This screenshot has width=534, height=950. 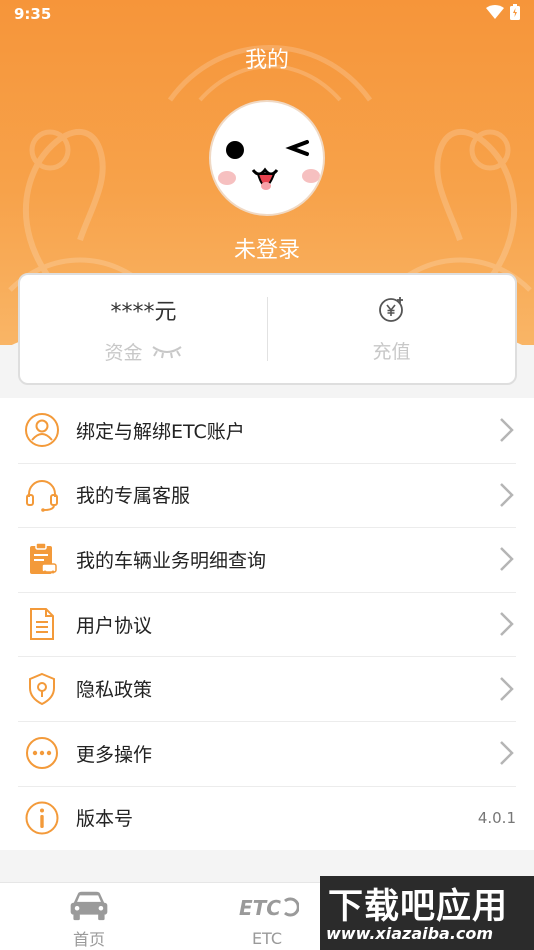 What do you see at coordinates (167, 351) in the screenshot?
I see `eye-closed-icon` at bounding box center [167, 351].